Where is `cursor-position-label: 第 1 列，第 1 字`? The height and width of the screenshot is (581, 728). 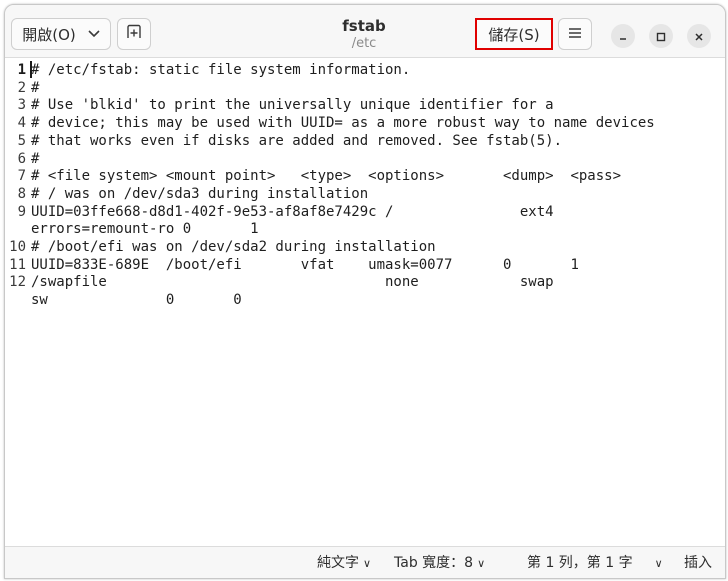
cursor-position-label: 第 1 列，第 1 字 is located at coordinates (580, 563).